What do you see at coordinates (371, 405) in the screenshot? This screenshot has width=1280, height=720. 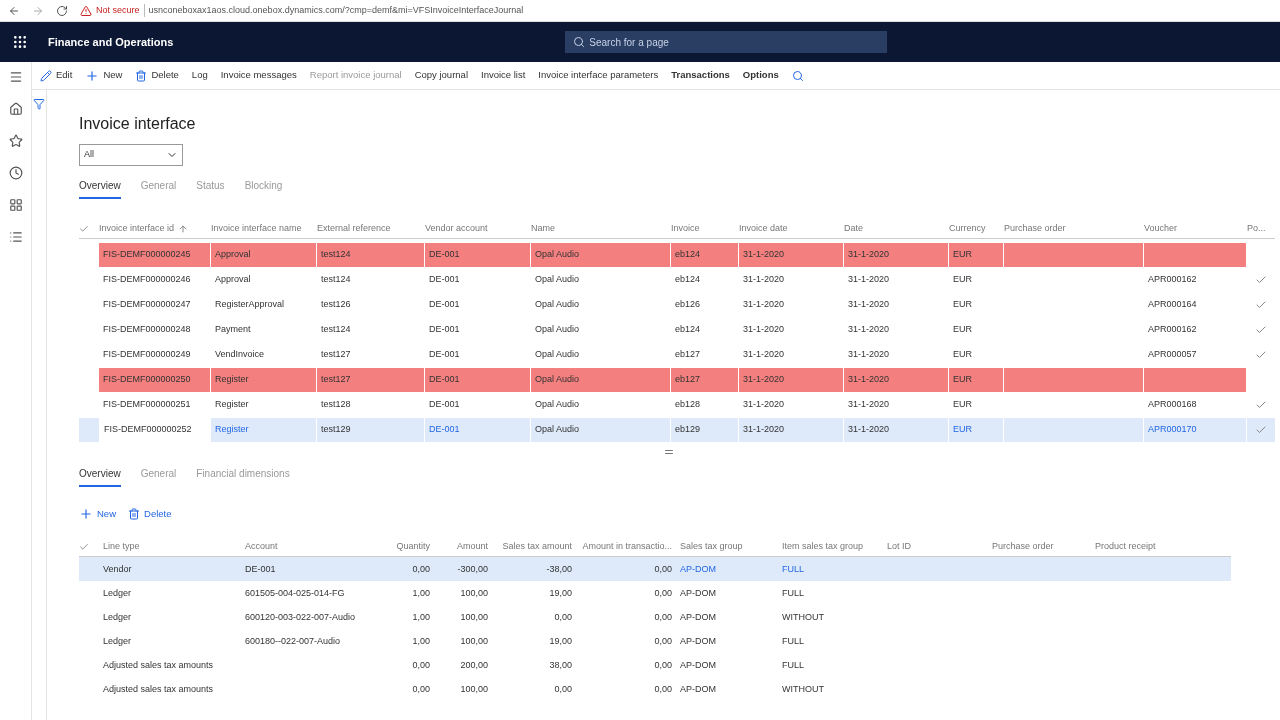 I see `table-cell: test128` at bounding box center [371, 405].